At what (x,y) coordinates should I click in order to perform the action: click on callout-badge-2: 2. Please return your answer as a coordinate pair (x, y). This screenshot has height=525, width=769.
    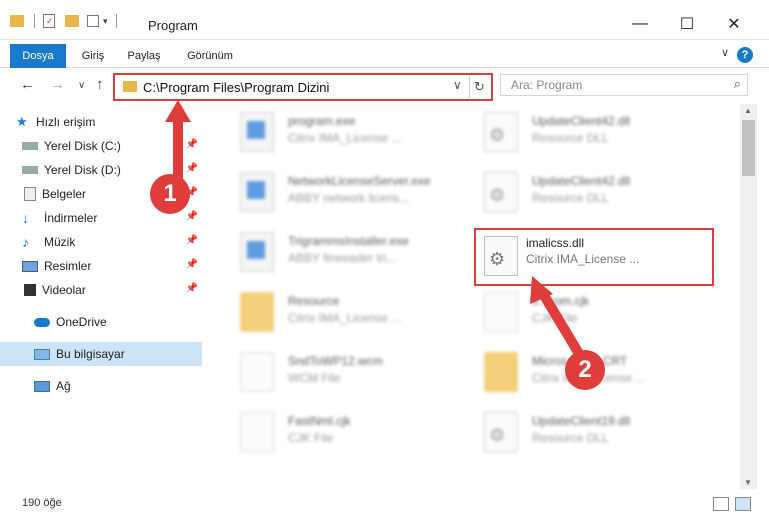
    Looking at the image, I should click on (585, 370).